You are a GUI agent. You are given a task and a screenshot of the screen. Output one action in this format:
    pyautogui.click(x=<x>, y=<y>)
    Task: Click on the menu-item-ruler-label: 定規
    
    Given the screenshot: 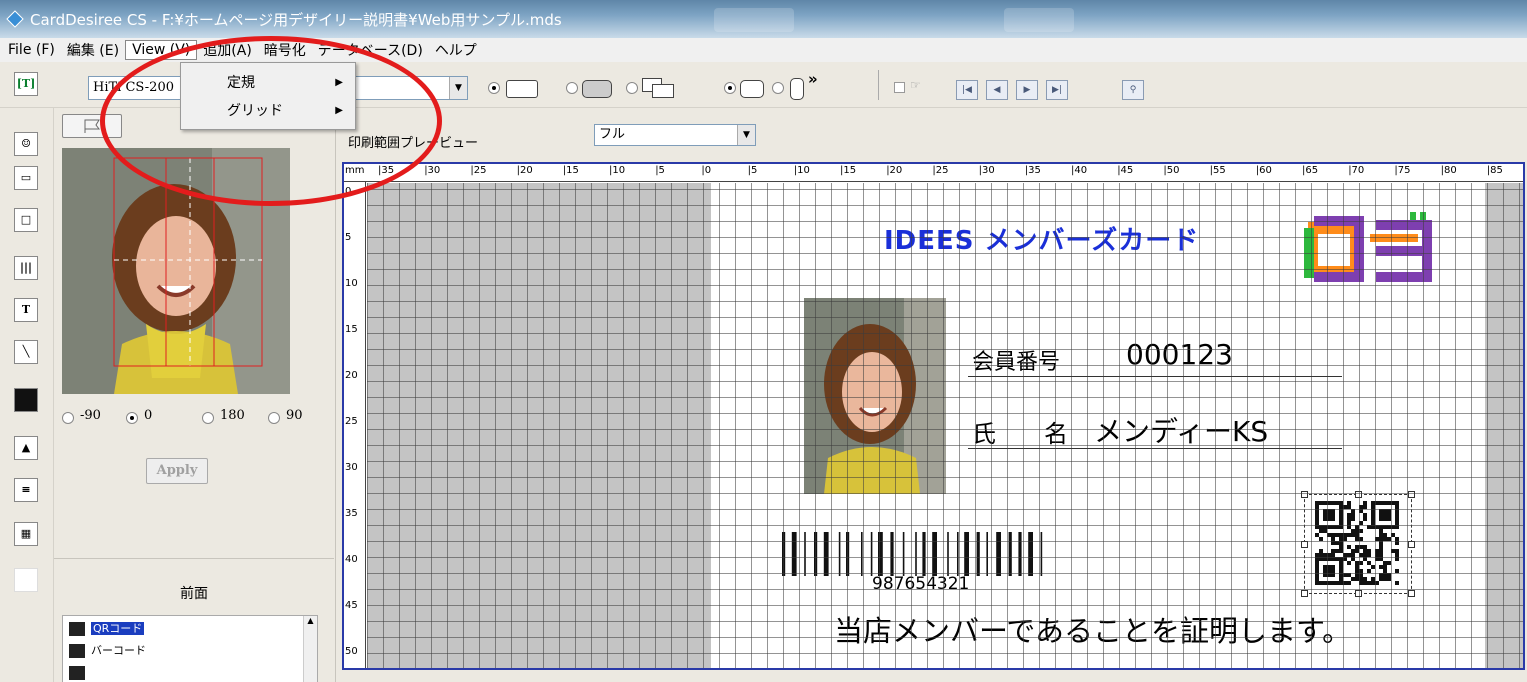 What is the action you would take?
    pyautogui.click(x=241, y=83)
    